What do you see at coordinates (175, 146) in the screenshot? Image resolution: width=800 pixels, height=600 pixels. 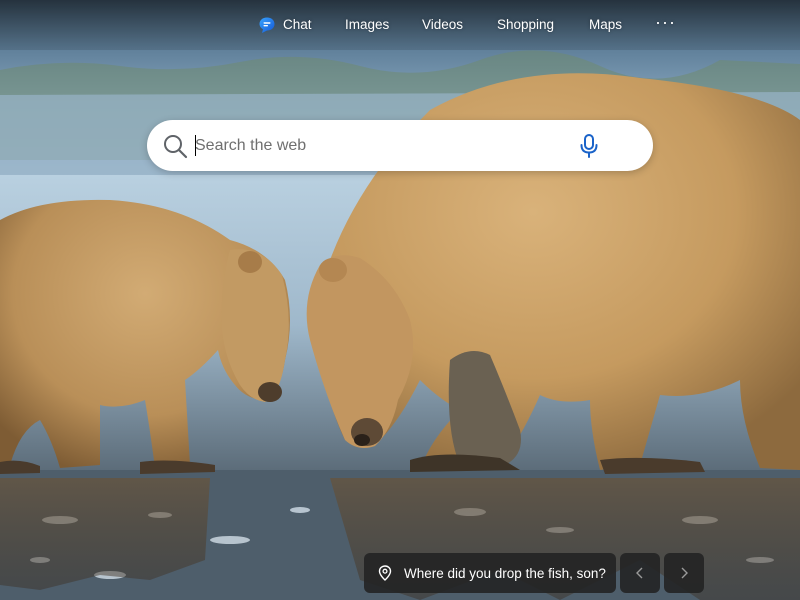 I see `search-icon` at bounding box center [175, 146].